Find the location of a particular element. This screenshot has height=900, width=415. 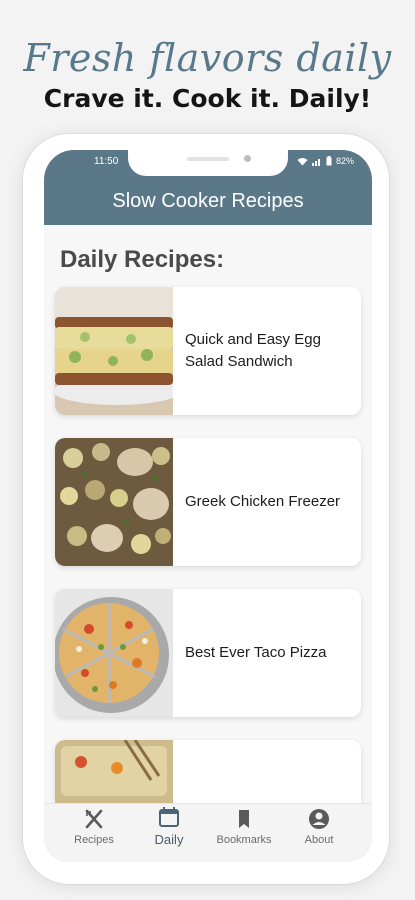

status-time: 11:50 is located at coordinates (106, 161).